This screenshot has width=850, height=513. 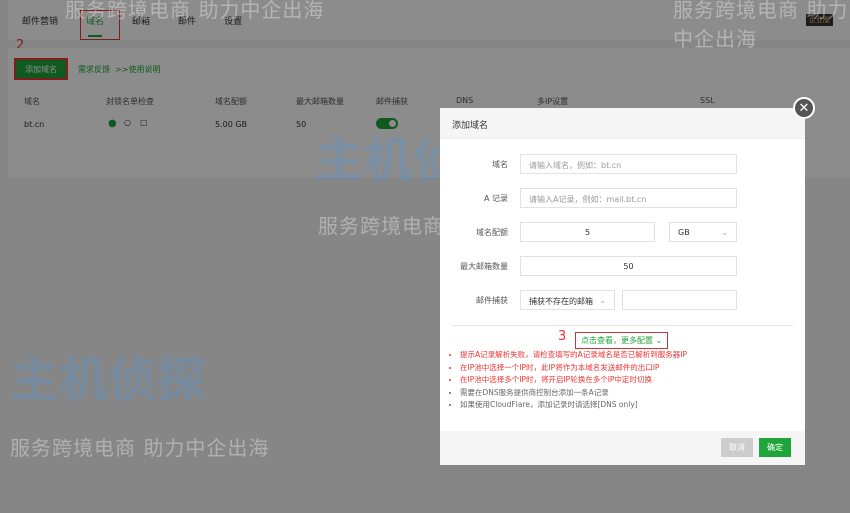 What do you see at coordinates (500, 164) in the screenshot?
I see `domain-label: 域名` at bounding box center [500, 164].